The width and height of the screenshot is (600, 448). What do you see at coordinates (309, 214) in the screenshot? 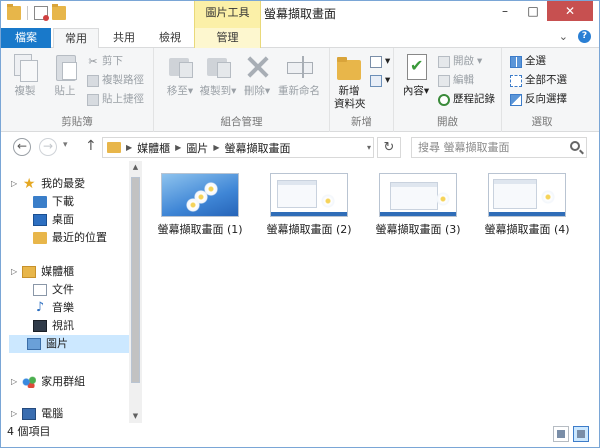
I see `taskbar-graphic` at bounding box center [309, 214].